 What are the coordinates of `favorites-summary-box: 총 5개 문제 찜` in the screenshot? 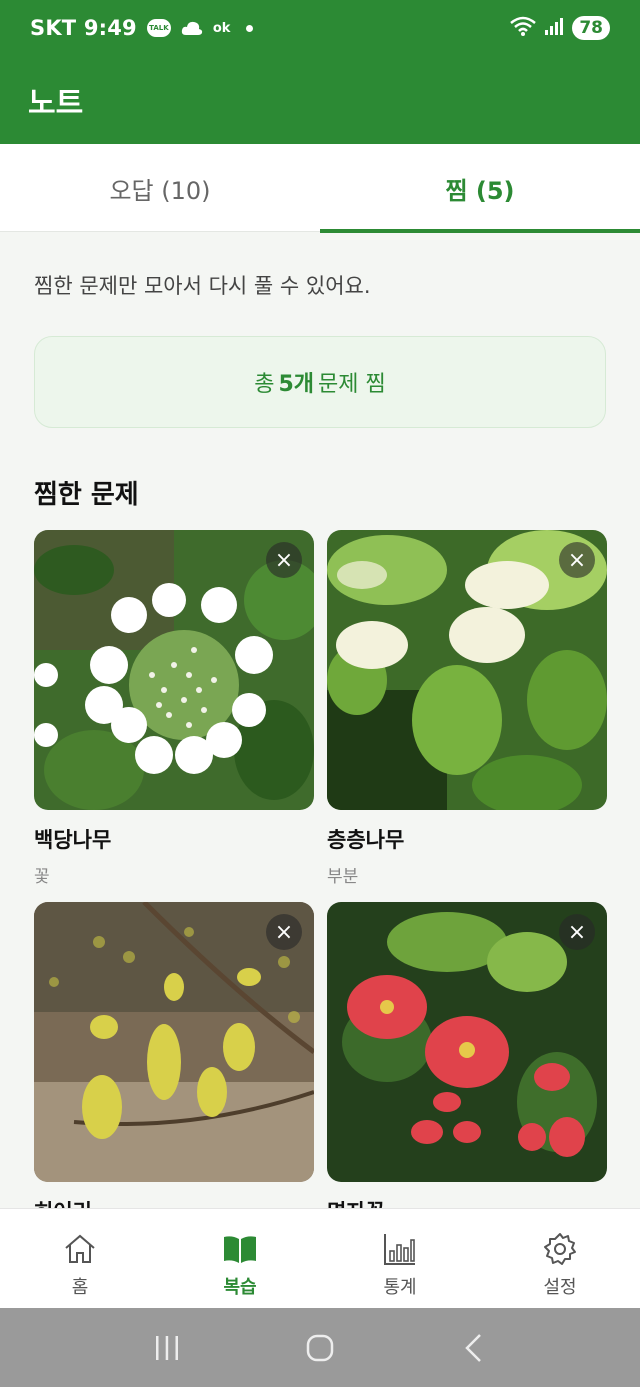 It's located at (320, 382).